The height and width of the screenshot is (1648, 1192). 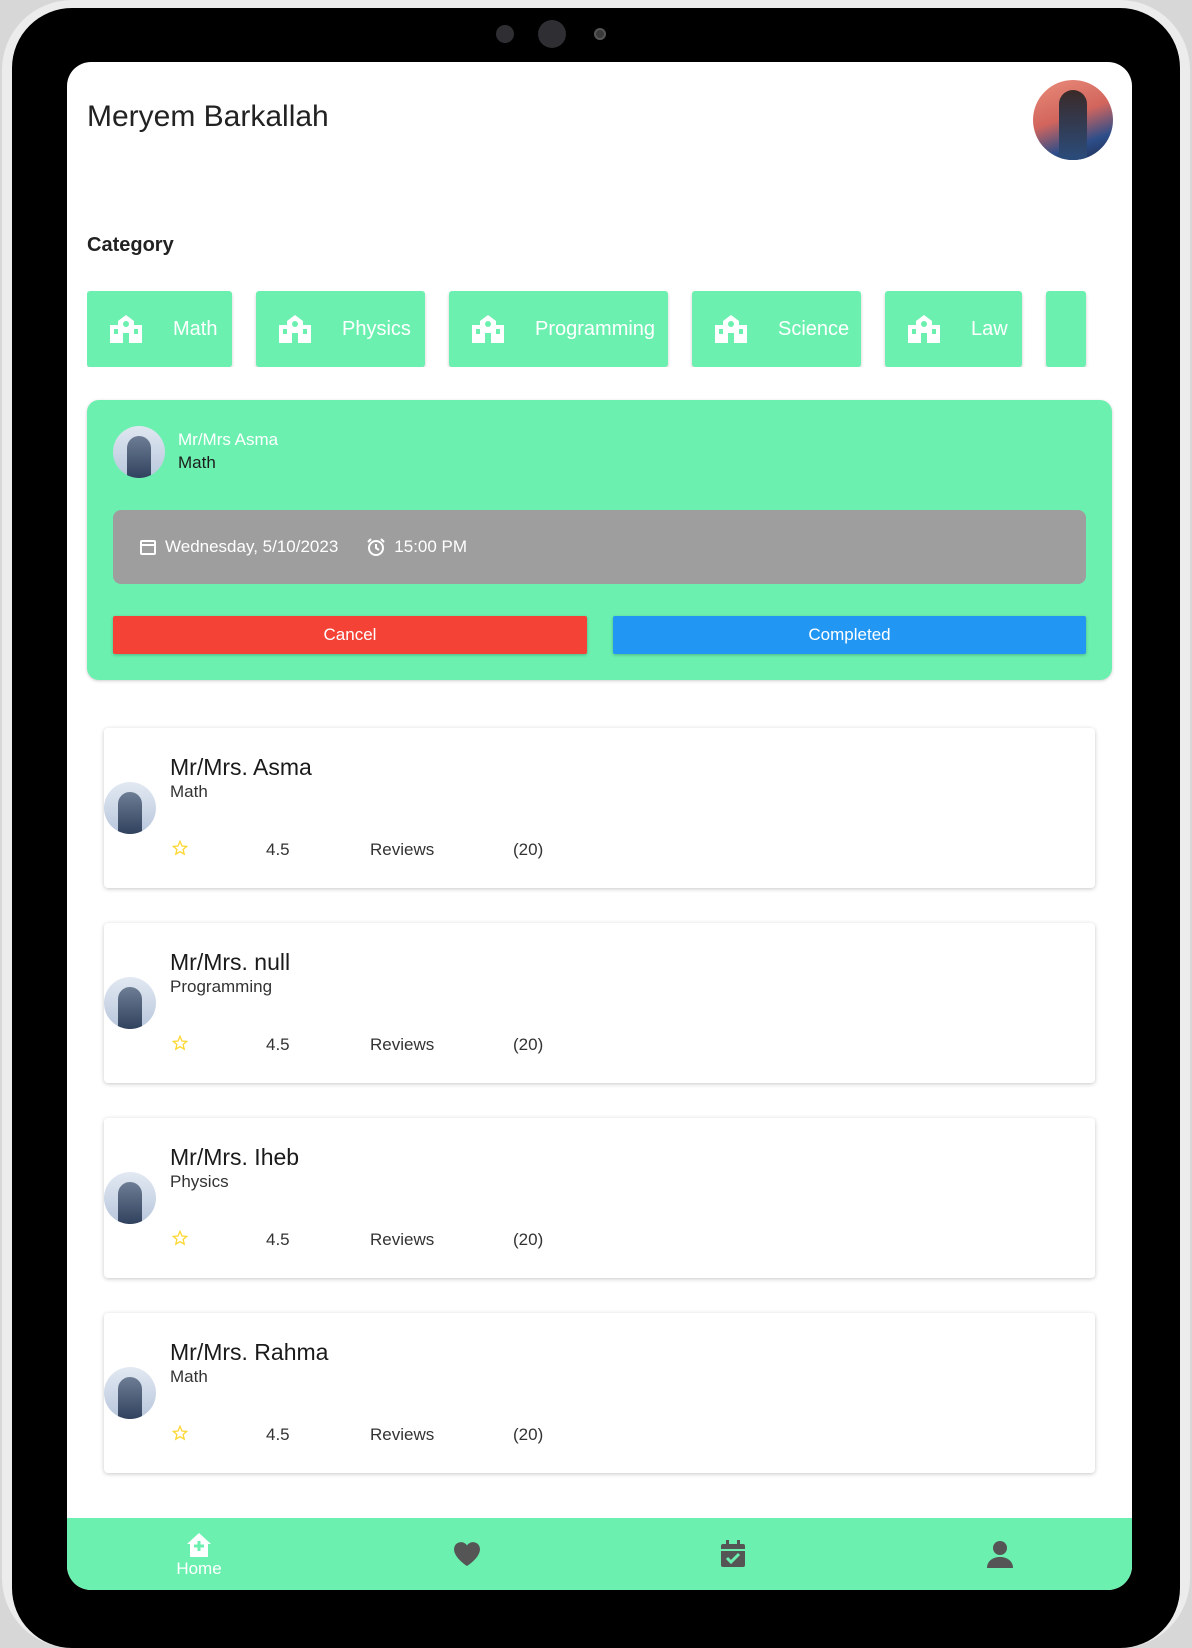 What do you see at coordinates (197, 462) in the screenshot?
I see `session-subject: Math` at bounding box center [197, 462].